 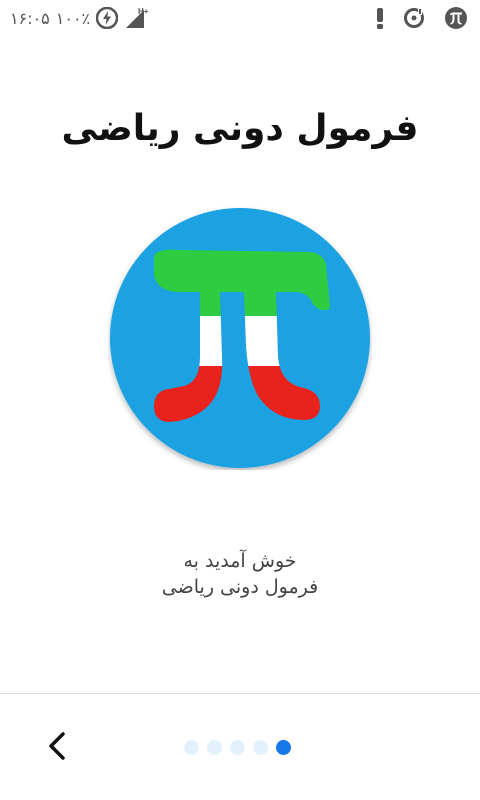 I want to click on welcome-line-1: خوش آمدید به, so click(x=240, y=561).